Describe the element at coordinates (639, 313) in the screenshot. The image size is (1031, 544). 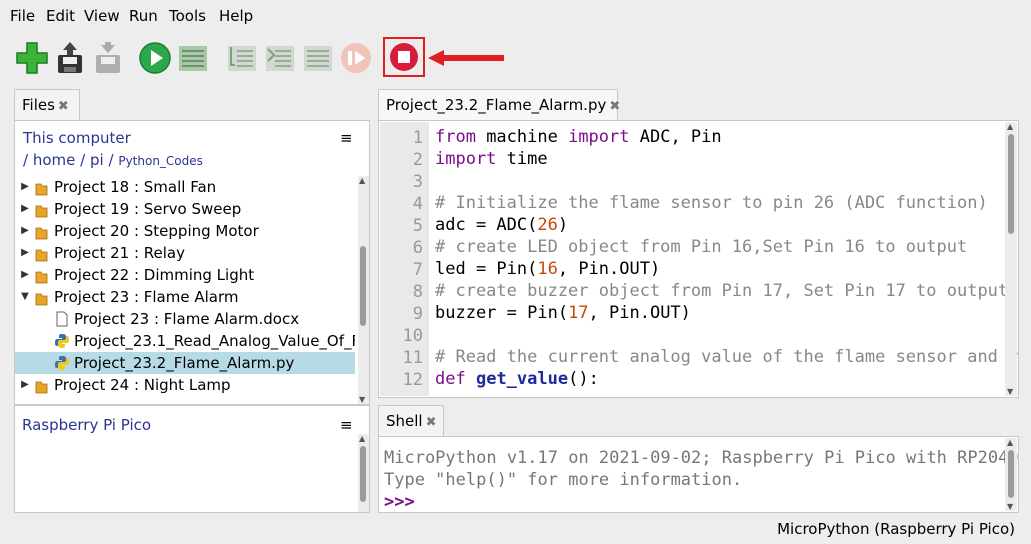
I see `code-text: , Pin.OUT)` at that location.